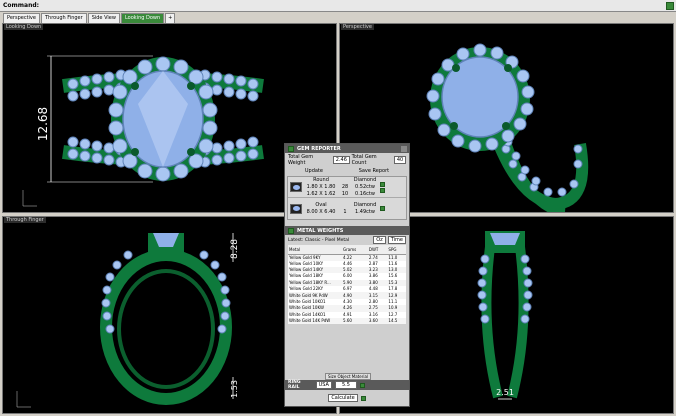  Describe the element at coordinates (347, 302) in the screenshot. I see `table-row: White Gold 10KO1 4.30 2.80 11.1` at that location.